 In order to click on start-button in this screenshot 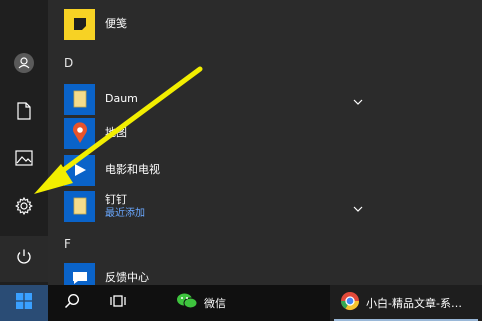, I will do `click(24, 303)`.